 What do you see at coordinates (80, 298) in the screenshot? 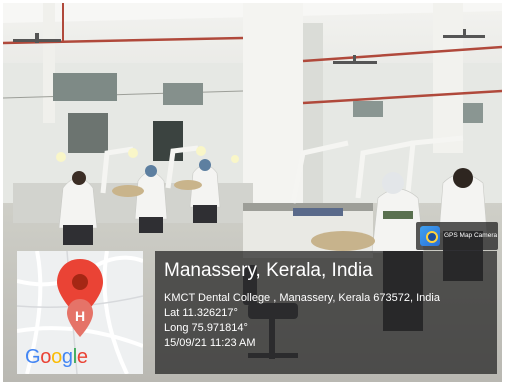
I see `location-pin-icon` at bounding box center [80, 298].